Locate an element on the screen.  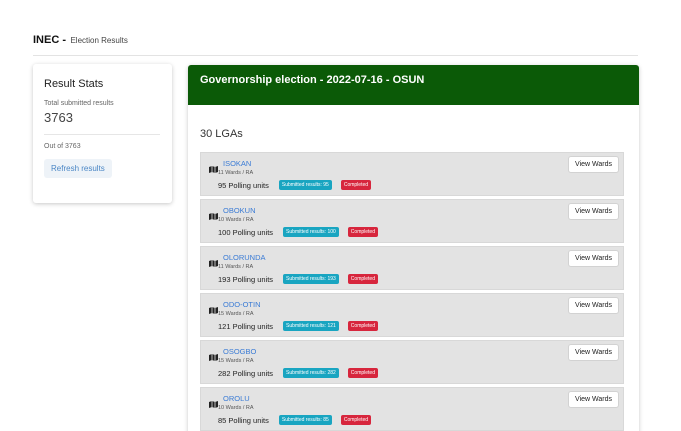
lga-polling-units: 193 Polling units is located at coordinates (246, 279).